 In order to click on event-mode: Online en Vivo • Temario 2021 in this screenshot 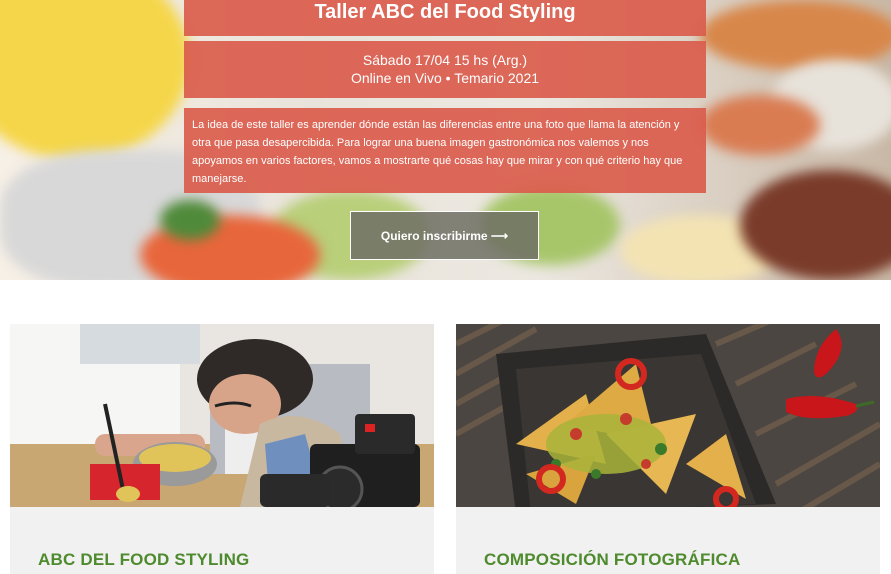, I will do `click(445, 78)`.